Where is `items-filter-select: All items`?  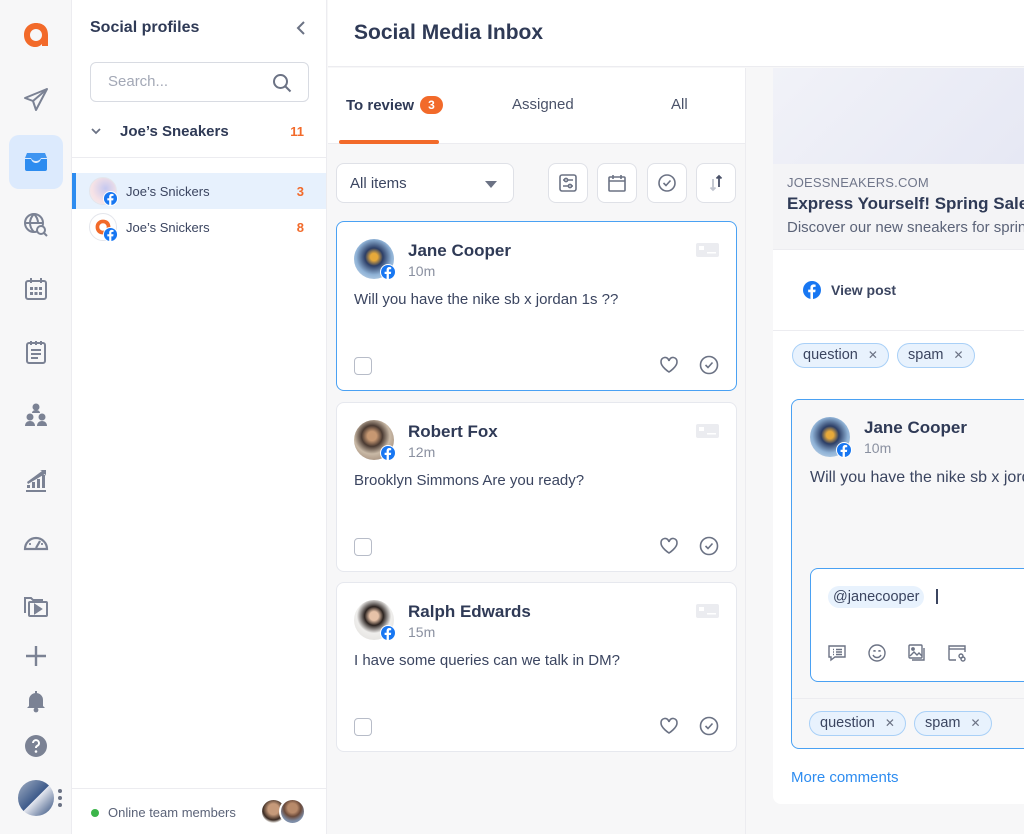 items-filter-select: All items is located at coordinates (425, 183).